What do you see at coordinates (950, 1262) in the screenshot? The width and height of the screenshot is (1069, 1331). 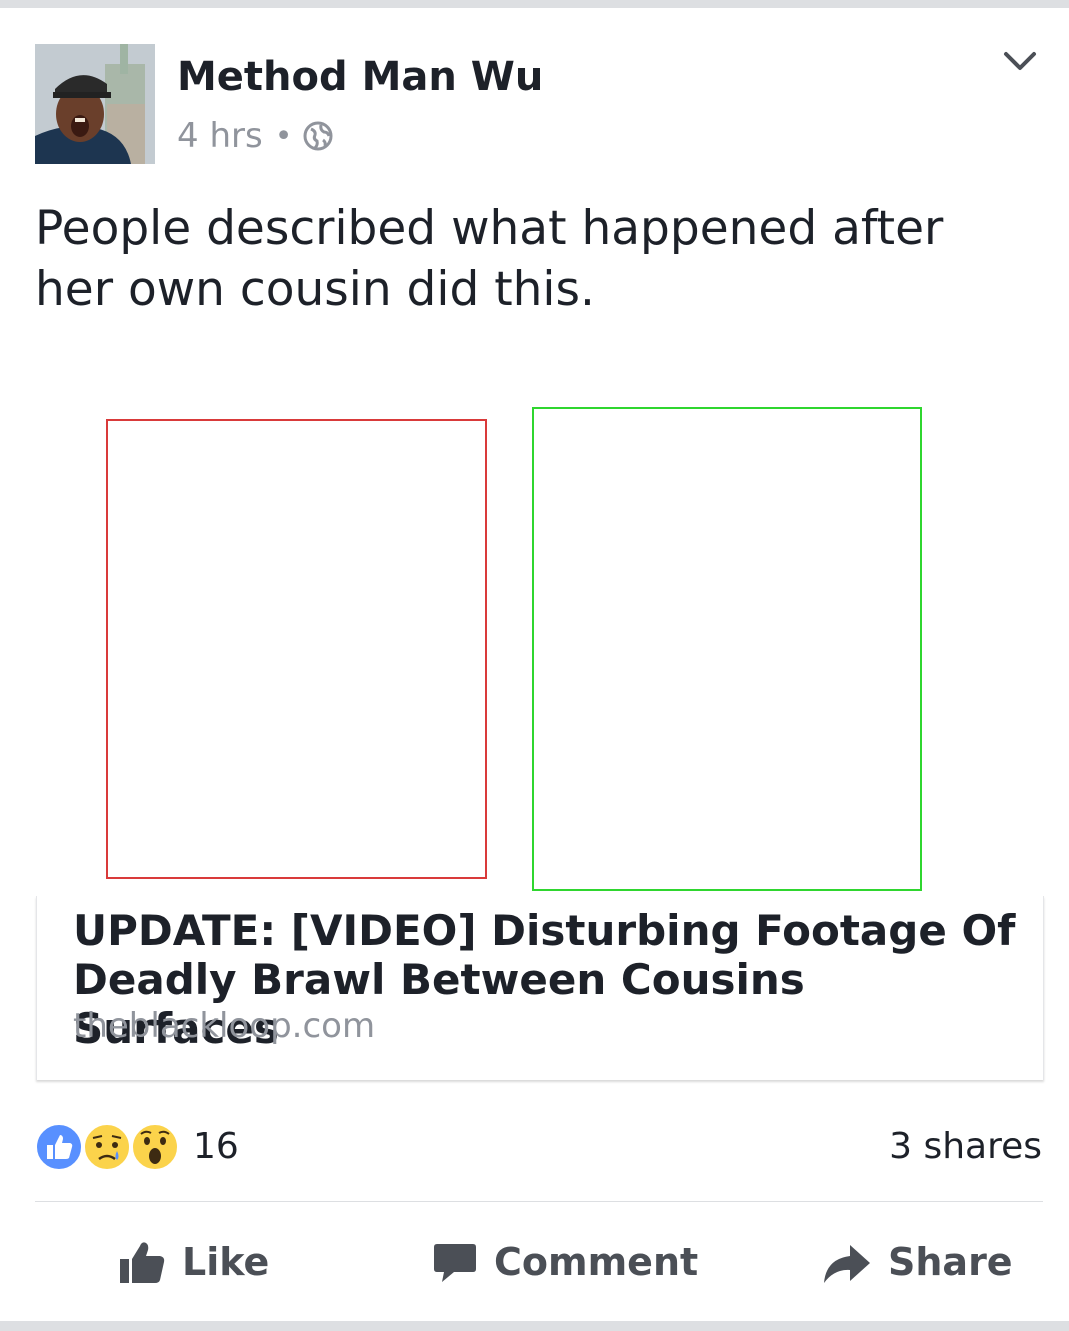 I see `share-label: Share` at bounding box center [950, 1262].